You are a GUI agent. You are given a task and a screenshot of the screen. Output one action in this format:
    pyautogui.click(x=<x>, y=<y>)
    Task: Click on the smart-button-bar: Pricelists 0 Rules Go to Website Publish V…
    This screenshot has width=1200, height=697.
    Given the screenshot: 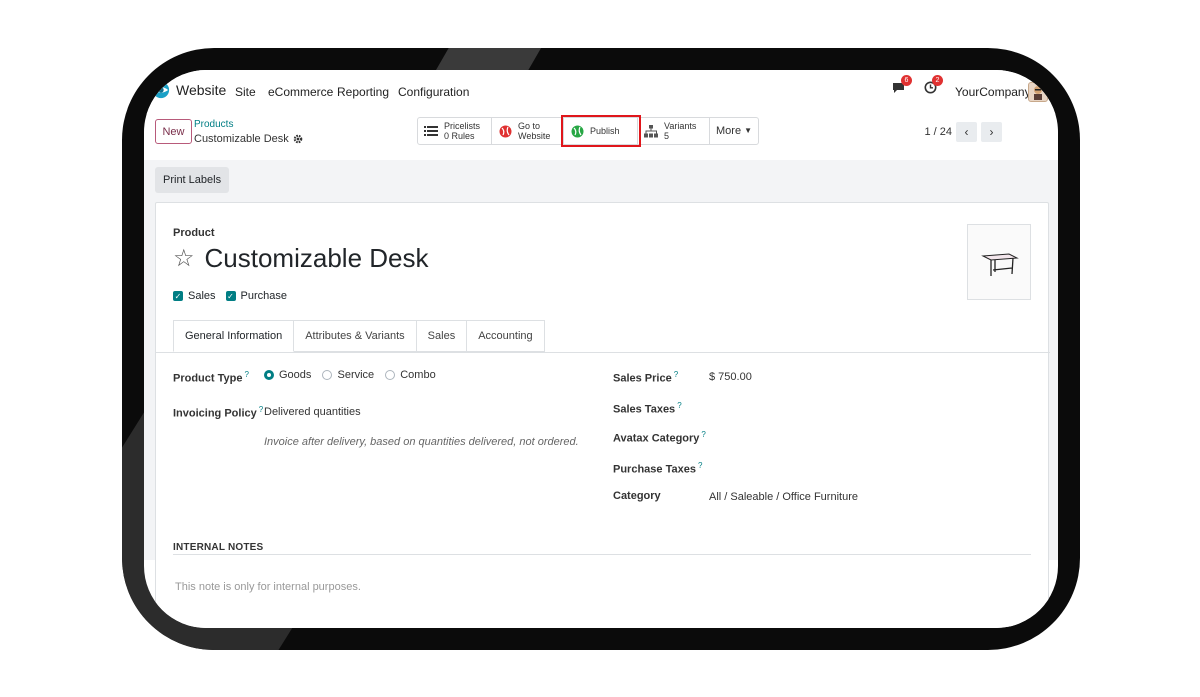 What is the action you would take?
    pyautogui.click(x=588, y=131)
    